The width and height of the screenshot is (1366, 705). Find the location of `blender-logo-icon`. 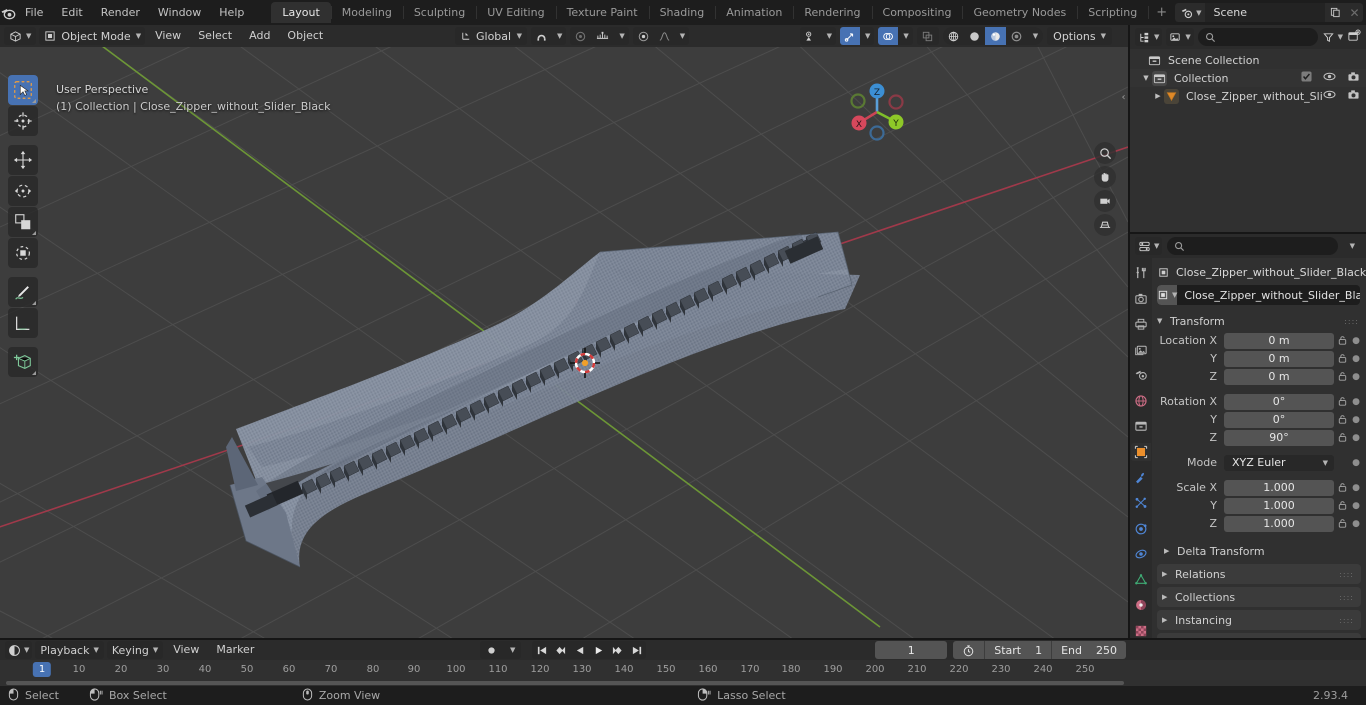

blender-logo-icon is located at coordinates (8, 12).